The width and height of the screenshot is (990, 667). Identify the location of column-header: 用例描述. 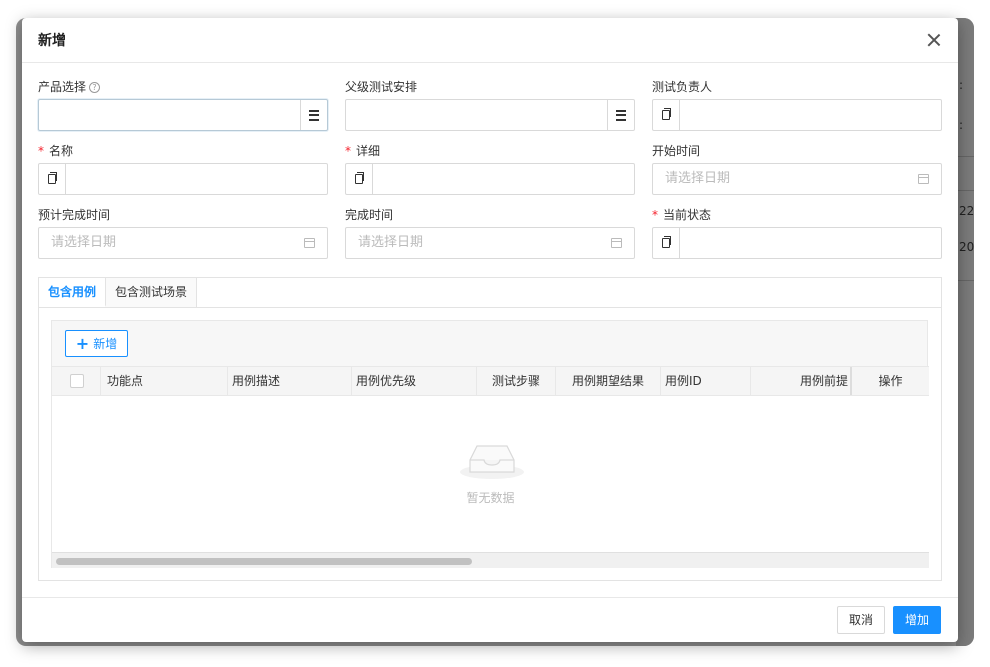
(289, 381).